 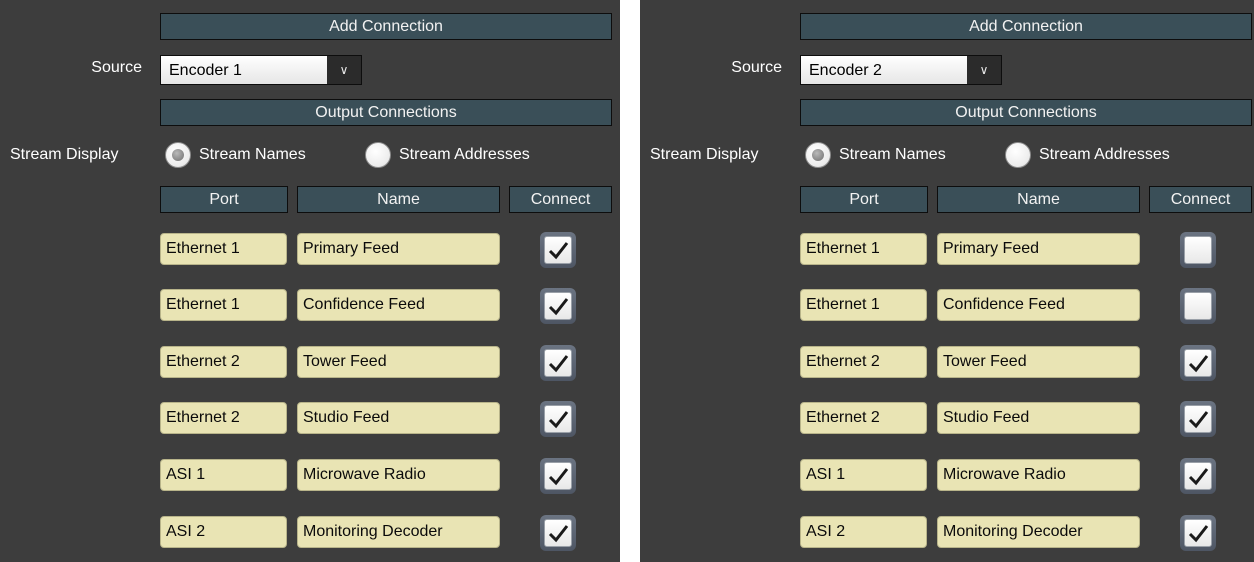 What do you see at coordinates (261, 70) in the screenshot?
I see `source-select: Encoder 1 ∨` at bounding box center [261, 70].